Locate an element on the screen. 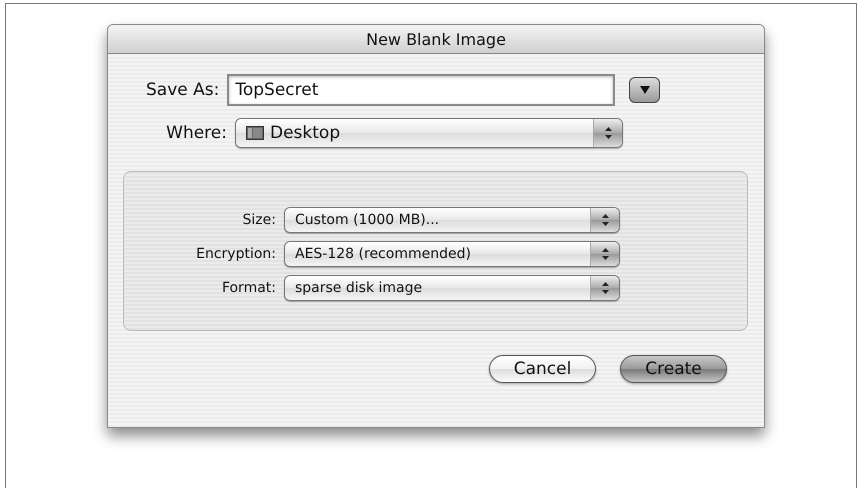 The image size is (863, 488). popup-menu: sparse disk image is located at coordinates (452, 288).